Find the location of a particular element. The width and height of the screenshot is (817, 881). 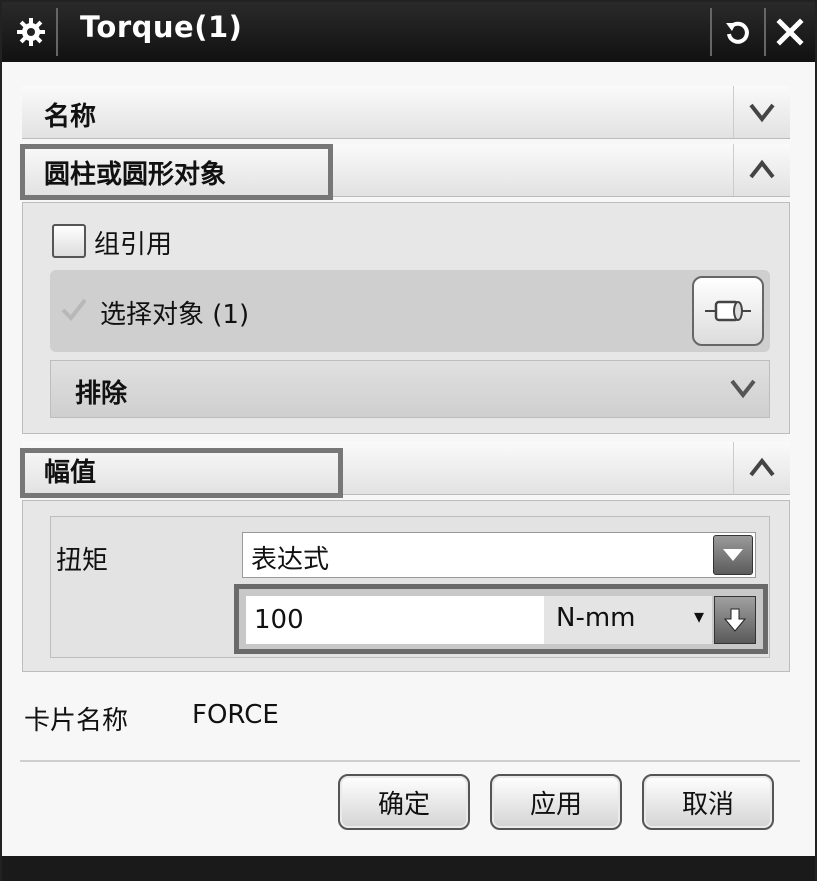

bottom-bar is located at coordinates (408, 868).